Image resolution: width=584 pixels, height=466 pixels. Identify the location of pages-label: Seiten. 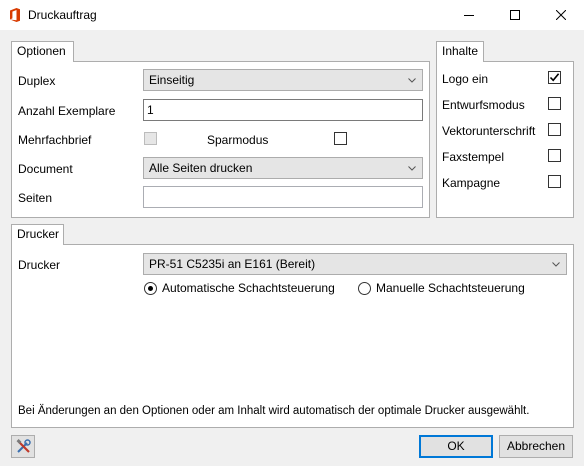
(35, 198).